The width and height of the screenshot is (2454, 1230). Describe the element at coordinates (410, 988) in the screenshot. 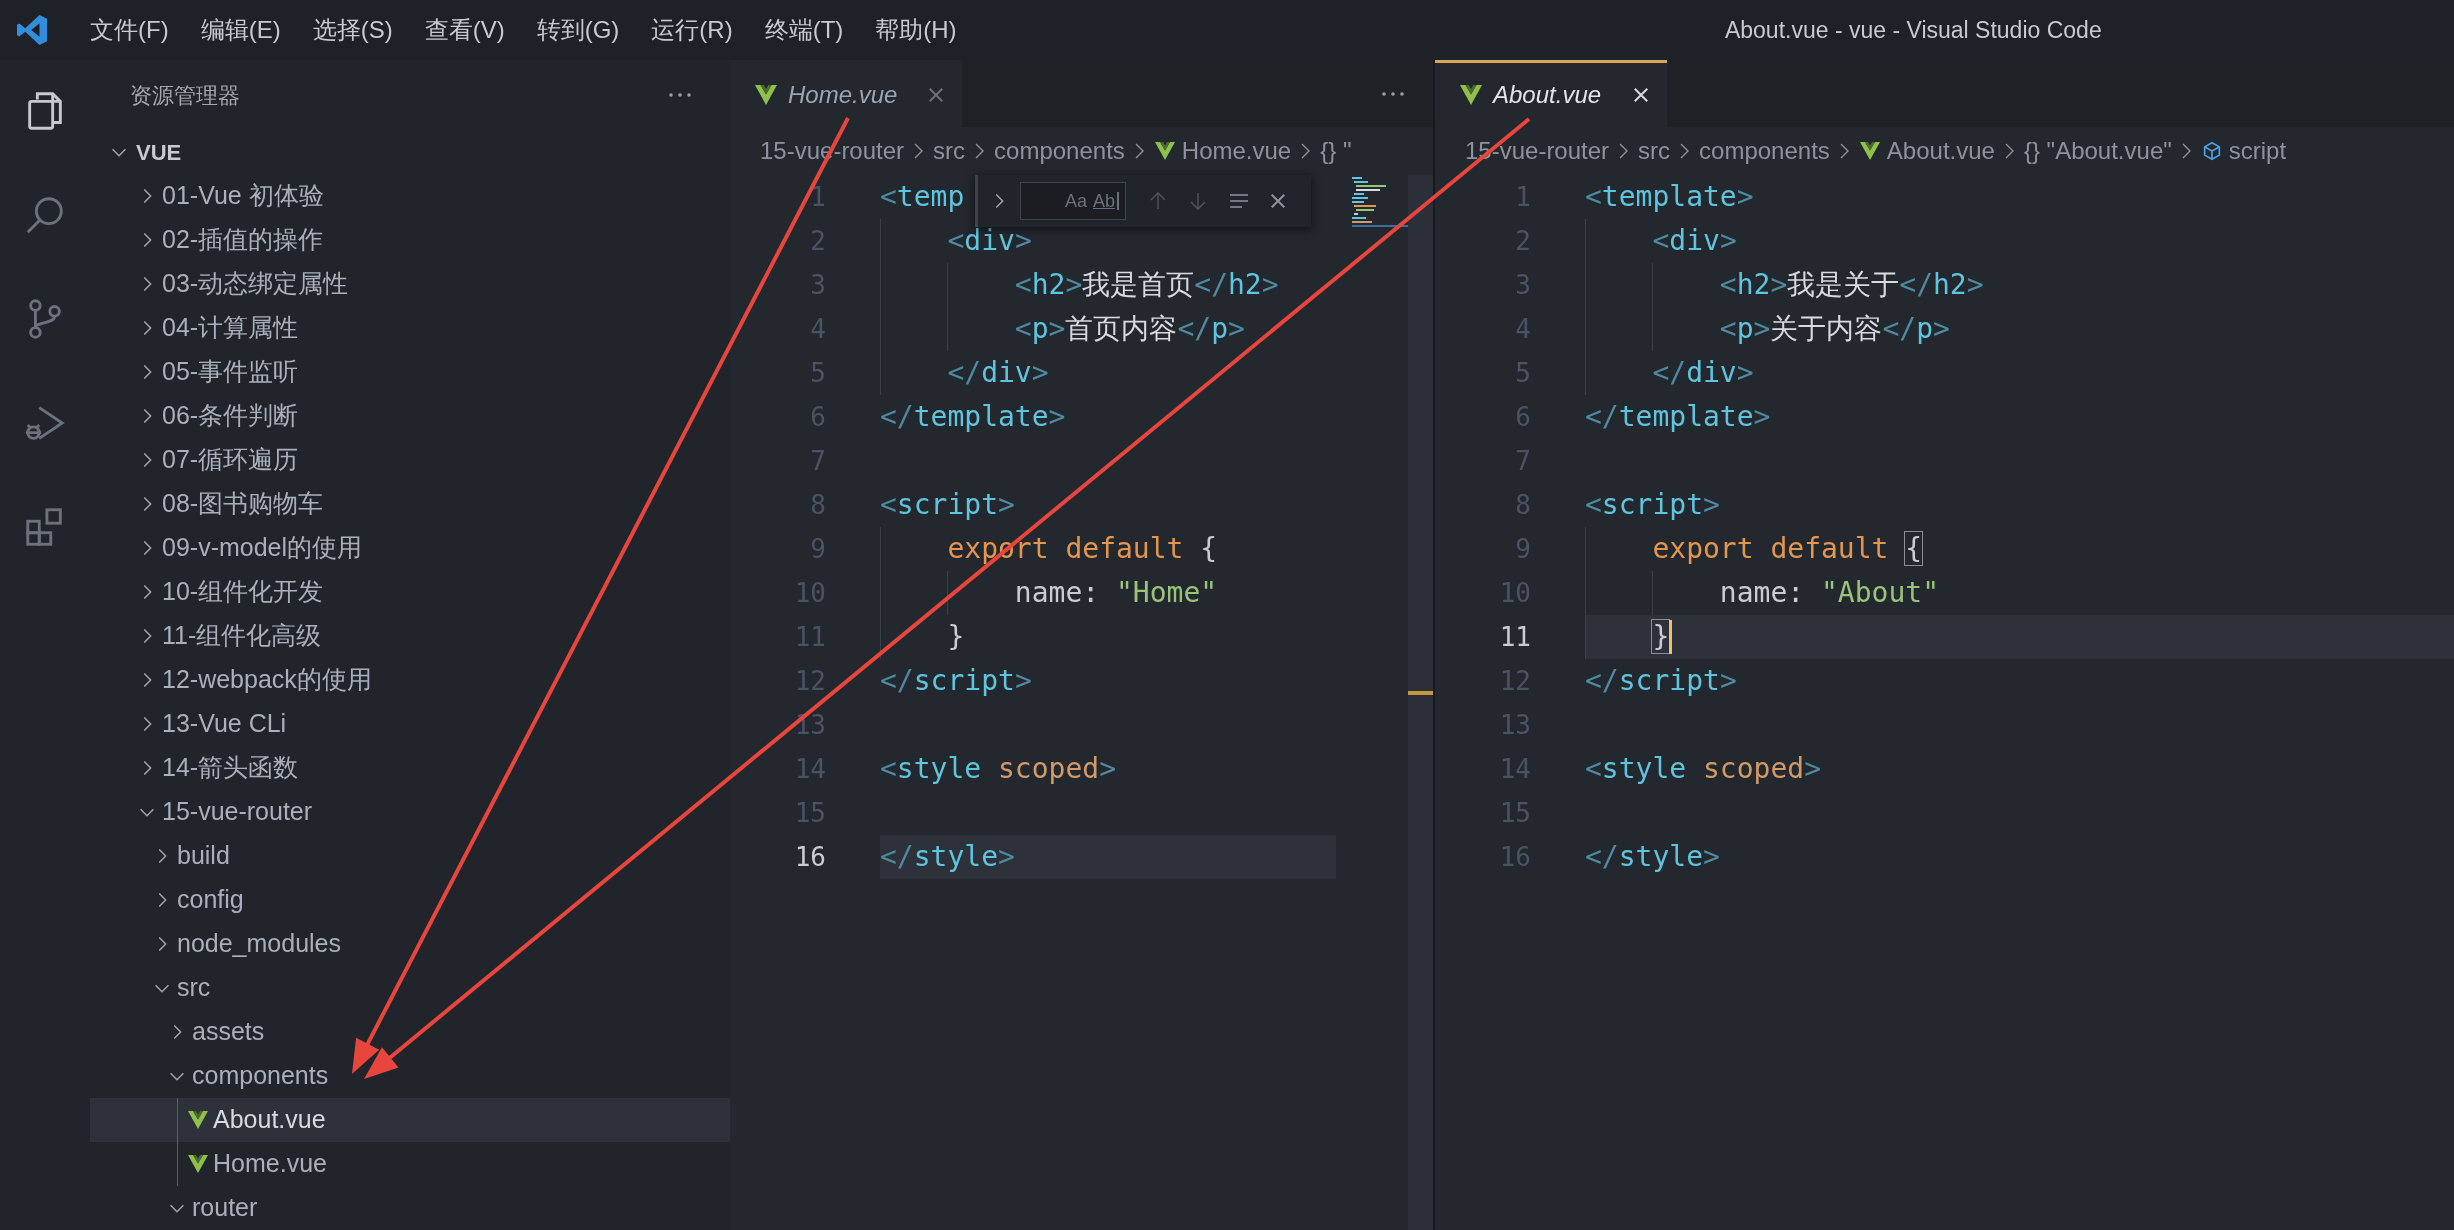

I see `tree-item: src` at that location.